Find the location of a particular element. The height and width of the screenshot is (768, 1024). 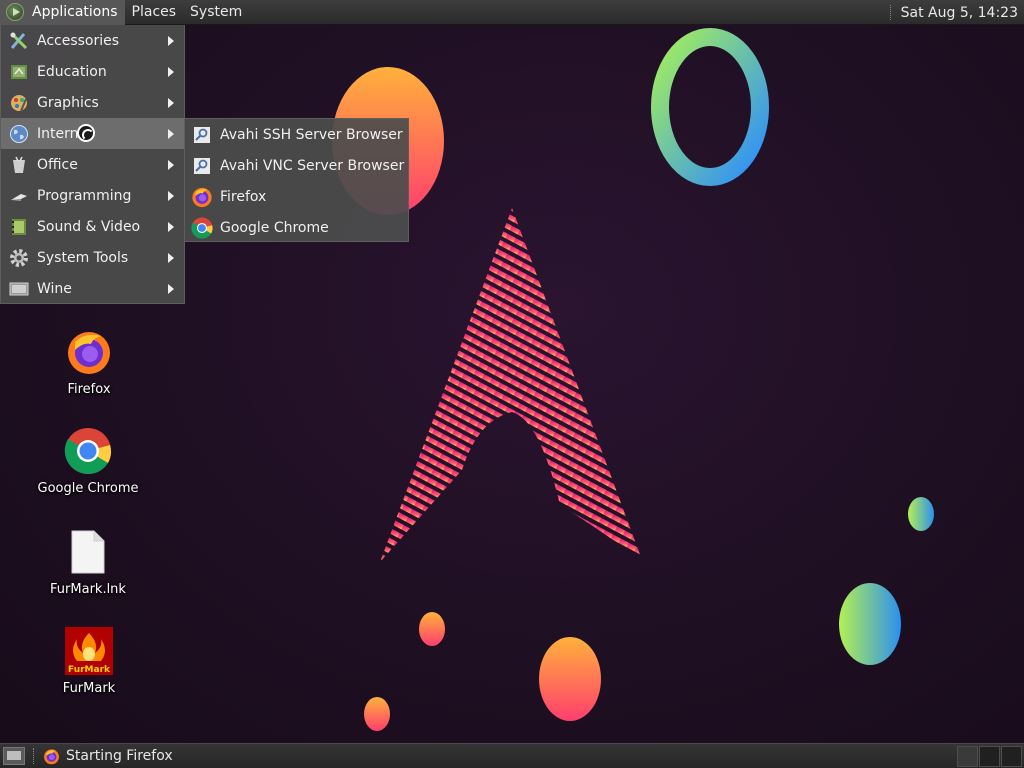

menu-item-education: Education is located at coordinates (92, 71).